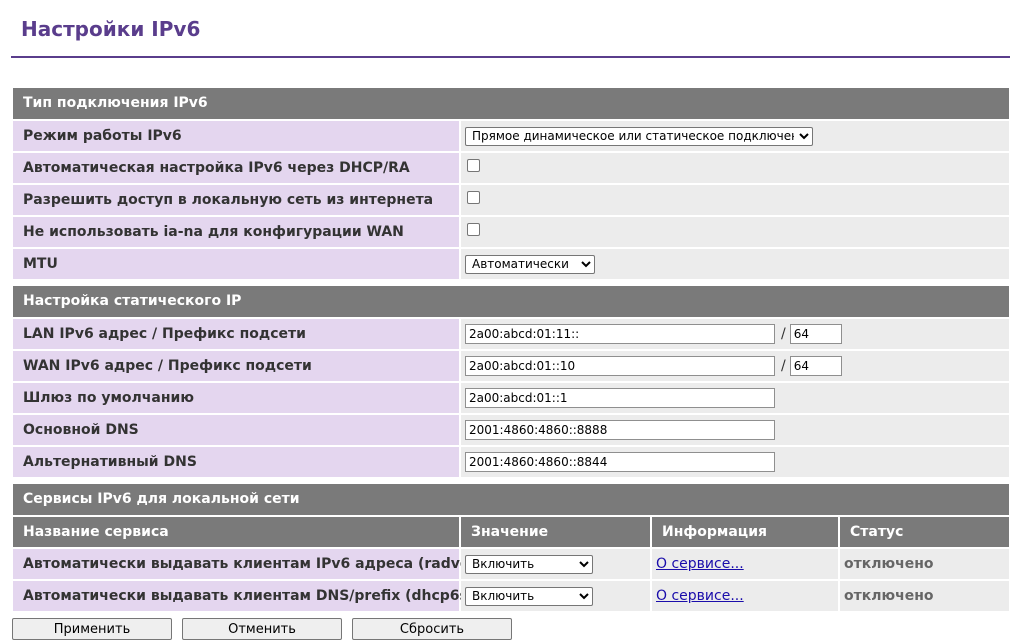 The image size is (1019, 644). I want to click on gateway-row: Шлюз по умолчанию, so click(511, 398).